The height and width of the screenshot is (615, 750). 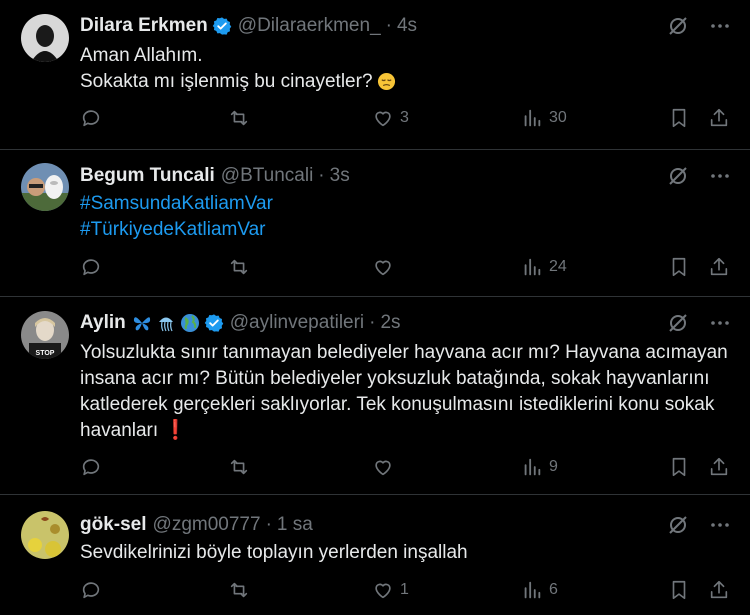 I want to click on pensive-face-emoji-icon, so click(x=386, y=81).